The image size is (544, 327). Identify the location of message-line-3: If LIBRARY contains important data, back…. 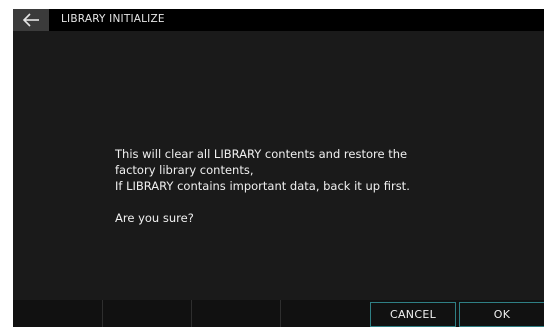
(262, 186).